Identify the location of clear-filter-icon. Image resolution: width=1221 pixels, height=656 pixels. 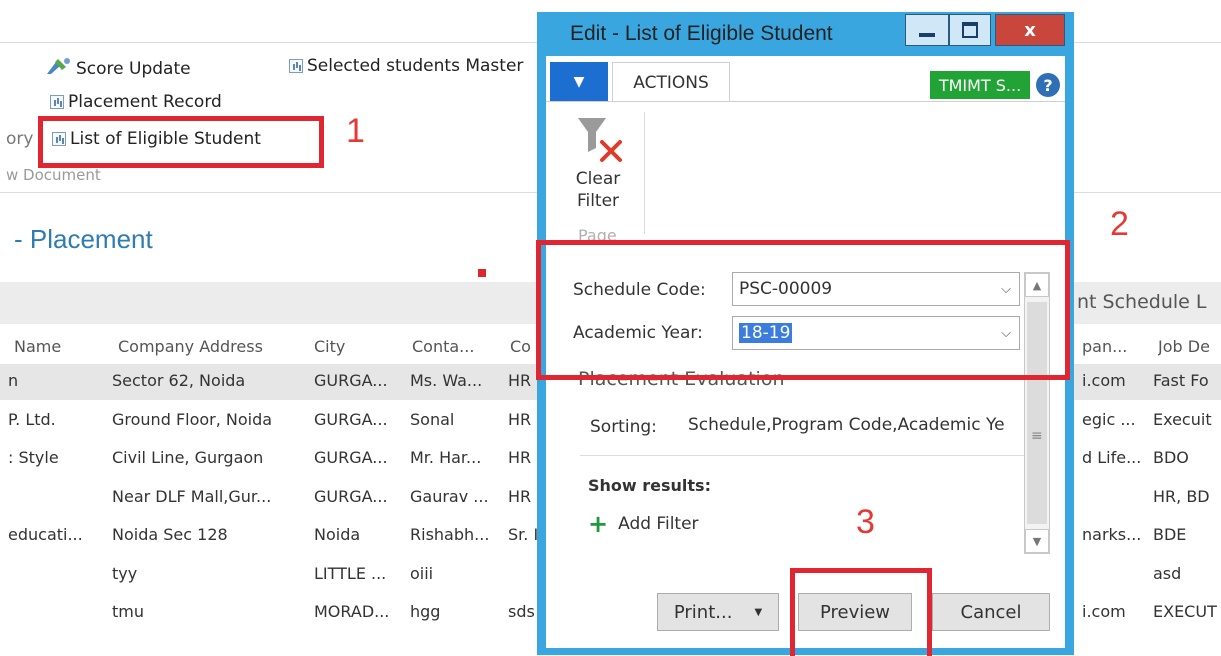
(601, 140).